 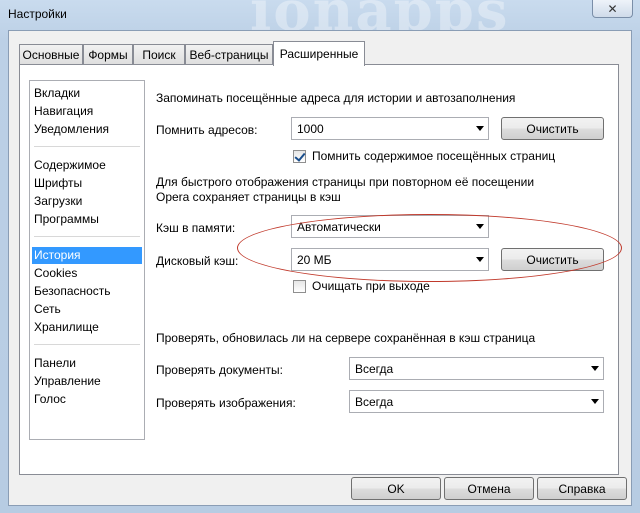 I want to click on sidebar-item-content: Содержимое, so click(x=87, y=165).